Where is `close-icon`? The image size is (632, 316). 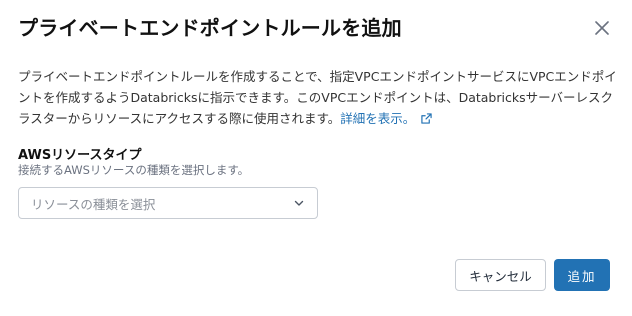
close-icon is located at coordinates (602, 28).